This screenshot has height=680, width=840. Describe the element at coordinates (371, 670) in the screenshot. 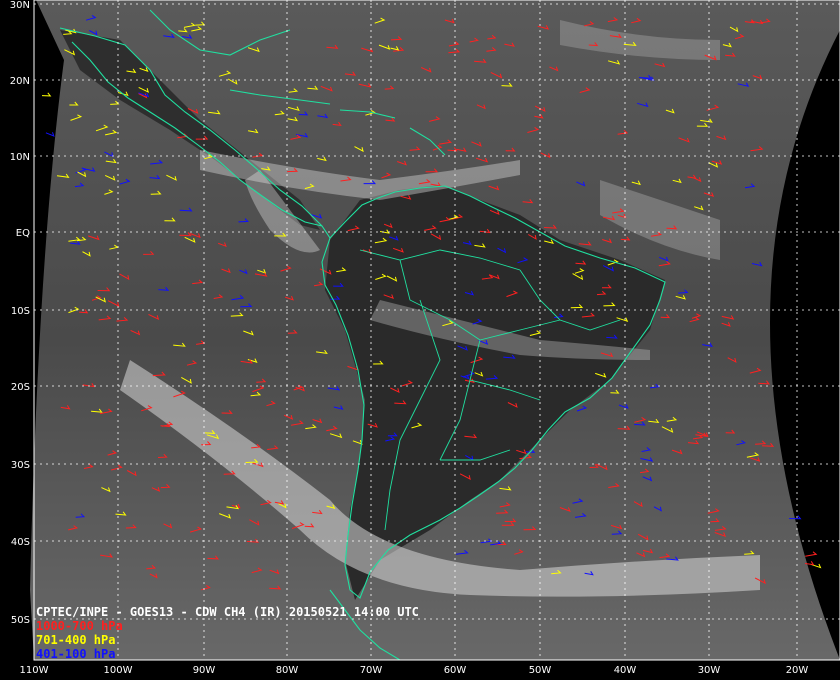

I see `longitude-label: 70W` at that location.